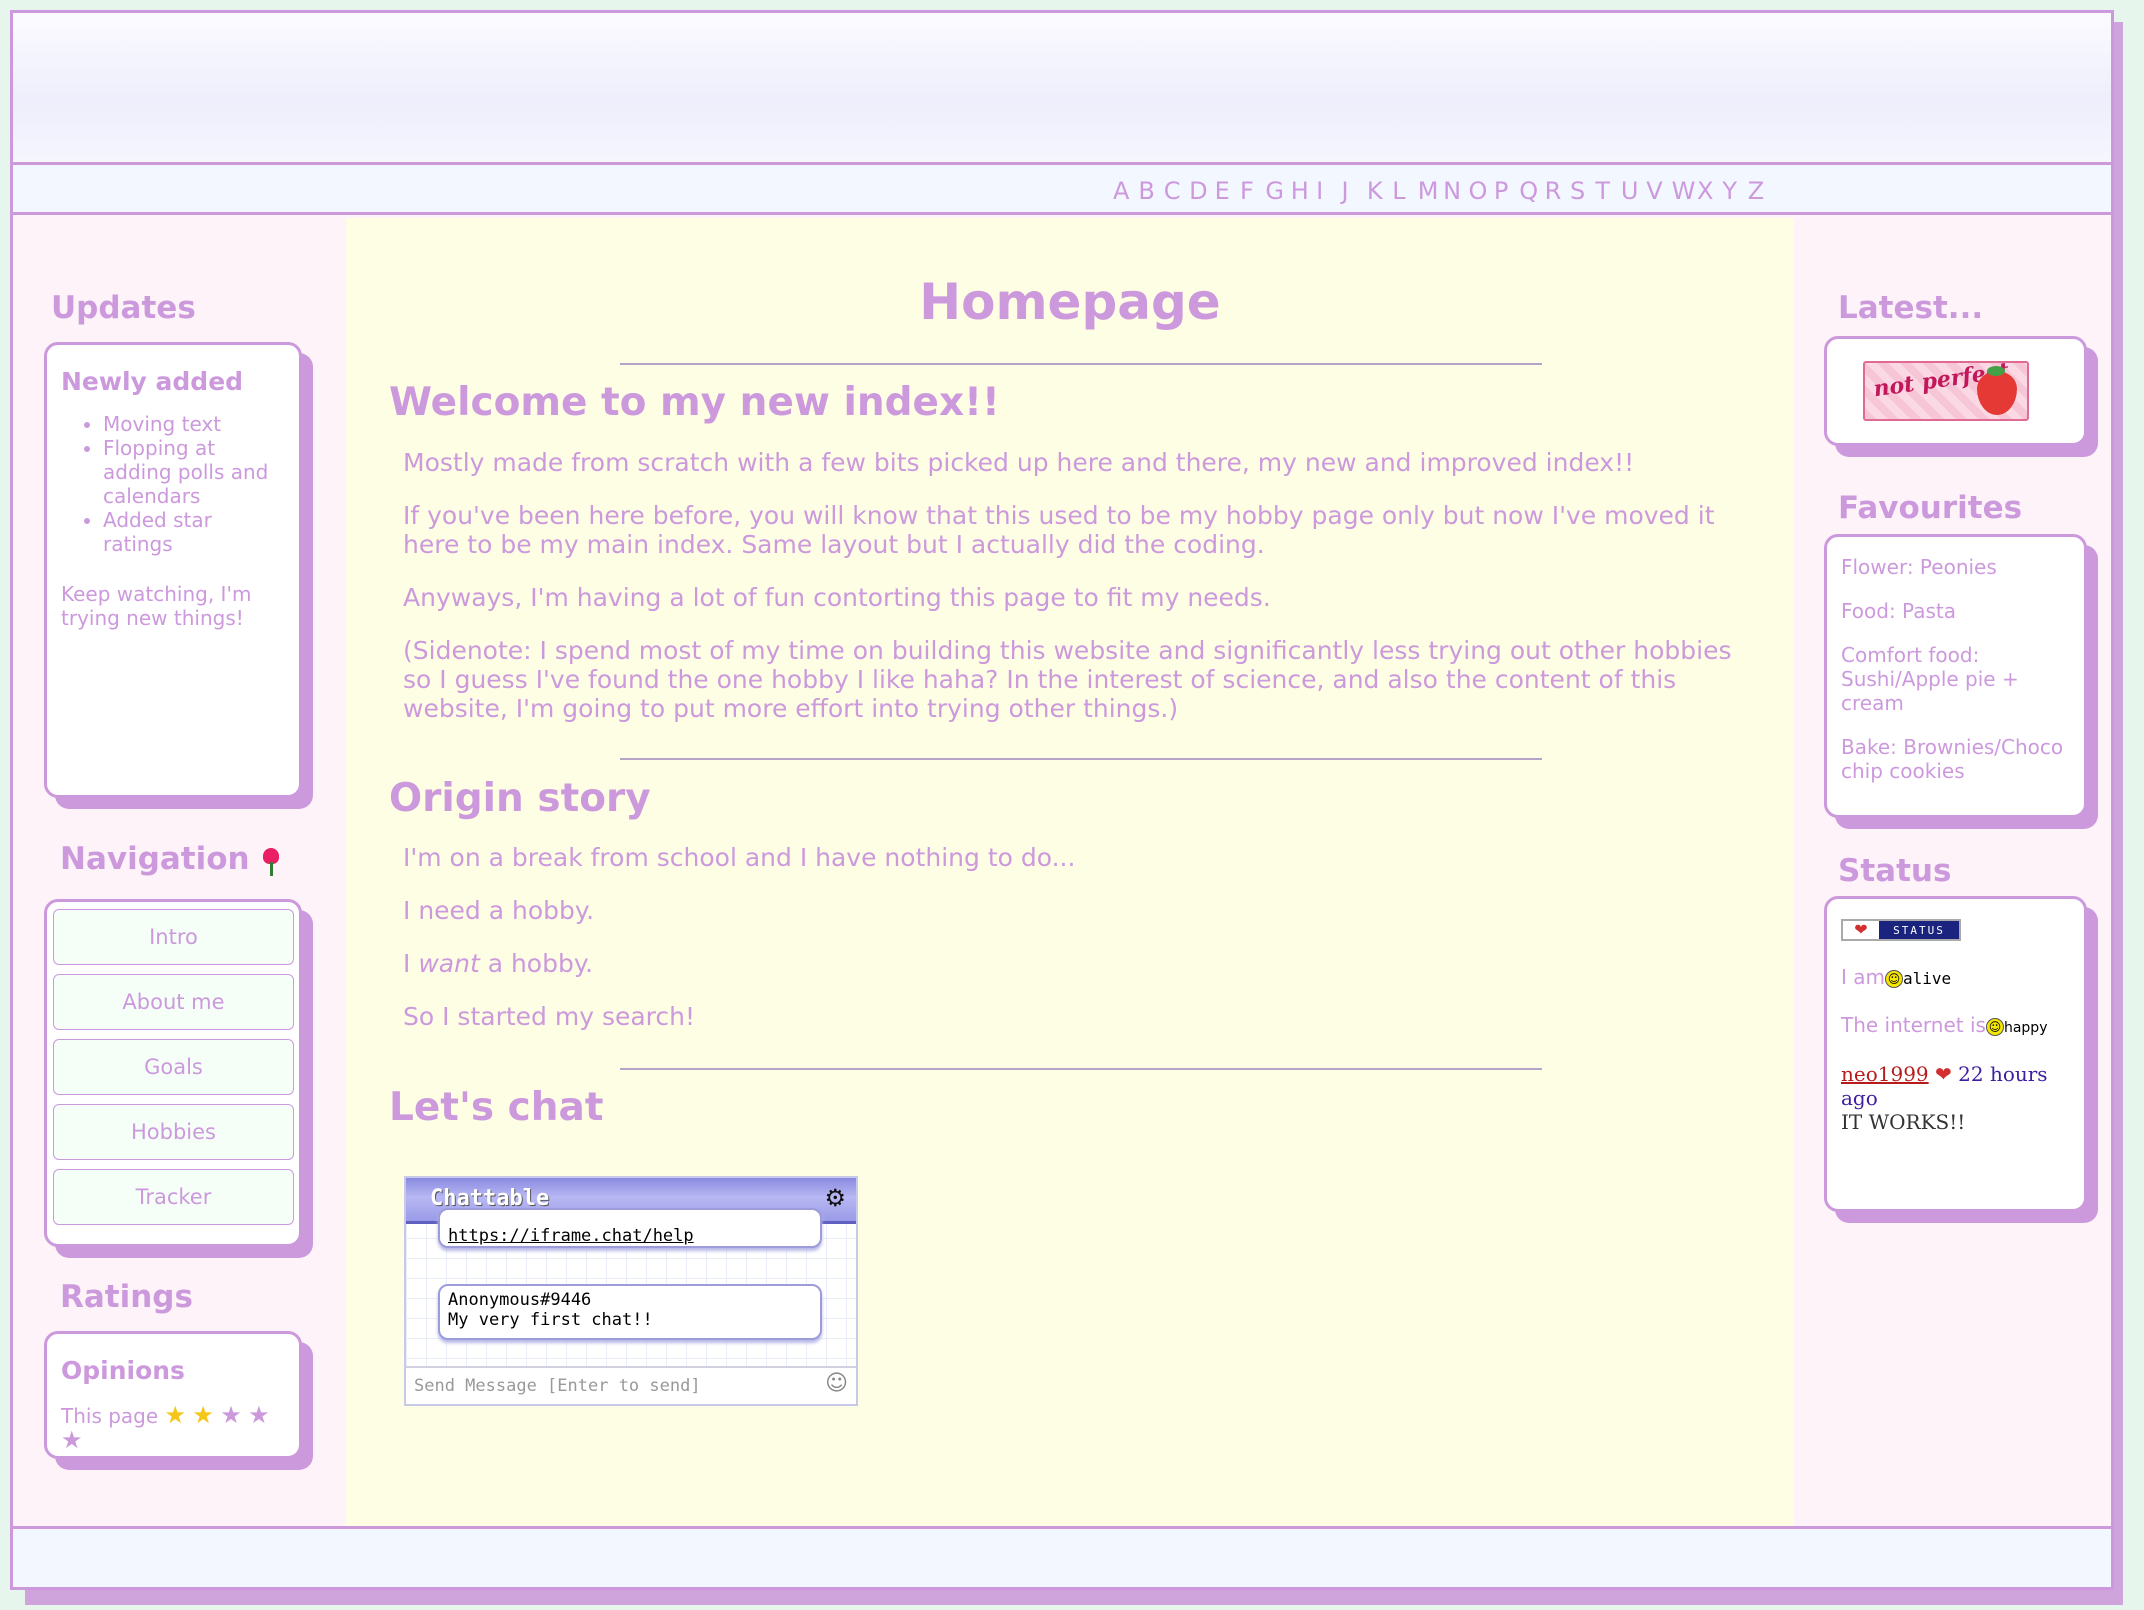 Image resolution: width=2144 pixels, height=1610 pixels. I want to click on chat-heading: Let's chat, so click(496, 1107).